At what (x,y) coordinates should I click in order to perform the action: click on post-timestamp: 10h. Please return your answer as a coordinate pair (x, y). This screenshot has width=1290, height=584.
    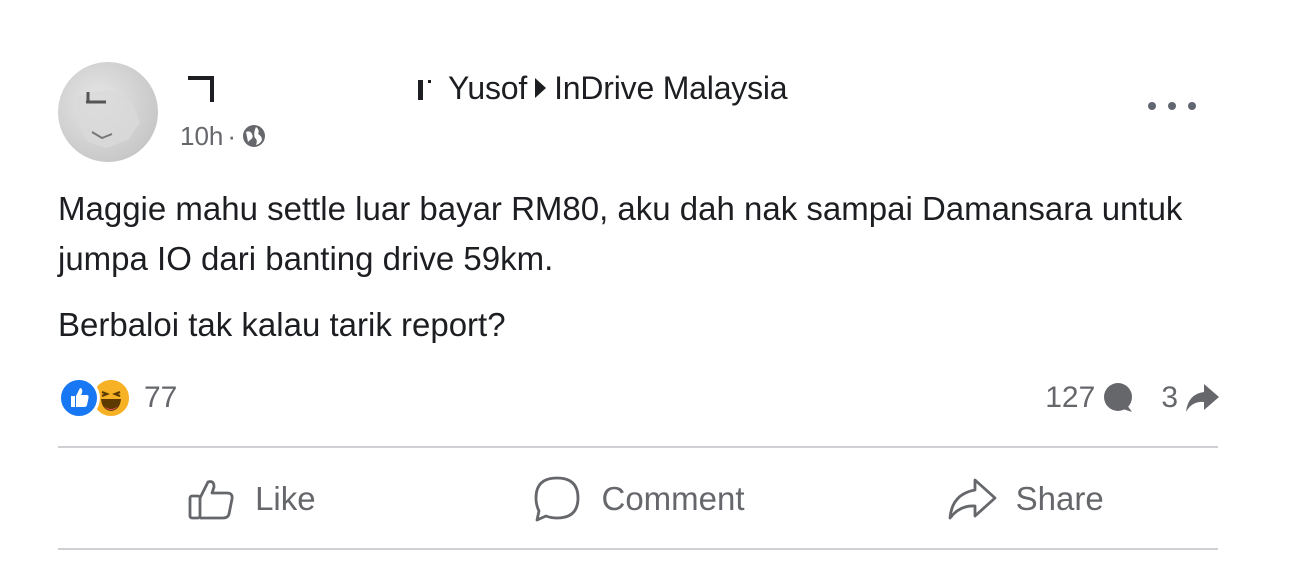
    Looking at the image, I should click on (201, 136).